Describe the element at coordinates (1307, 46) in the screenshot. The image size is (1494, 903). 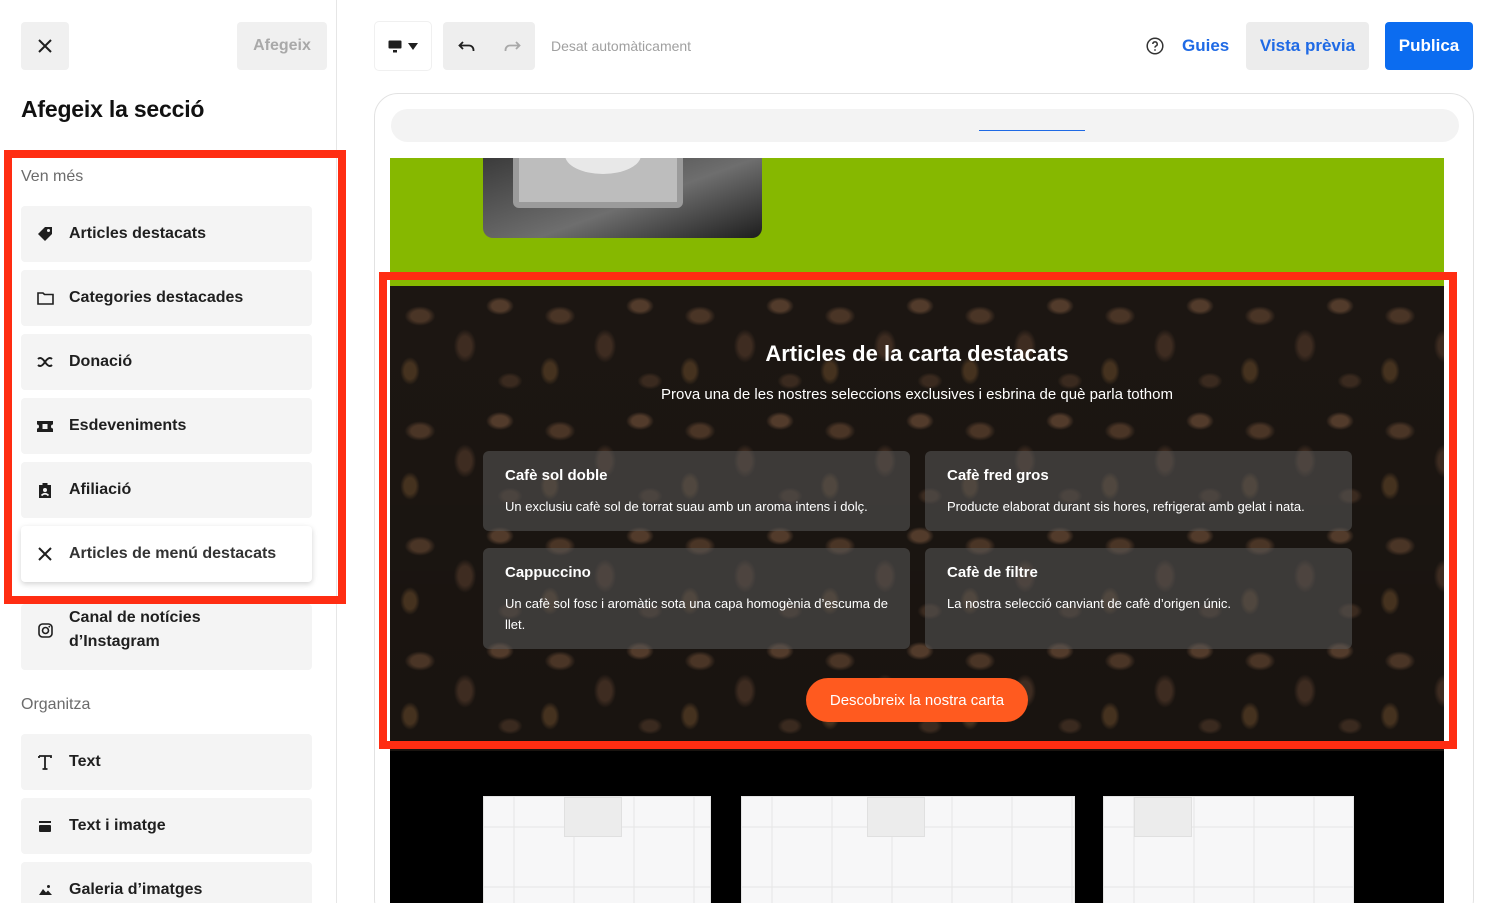
I see `preview-button: Vista prèvia` at that location.